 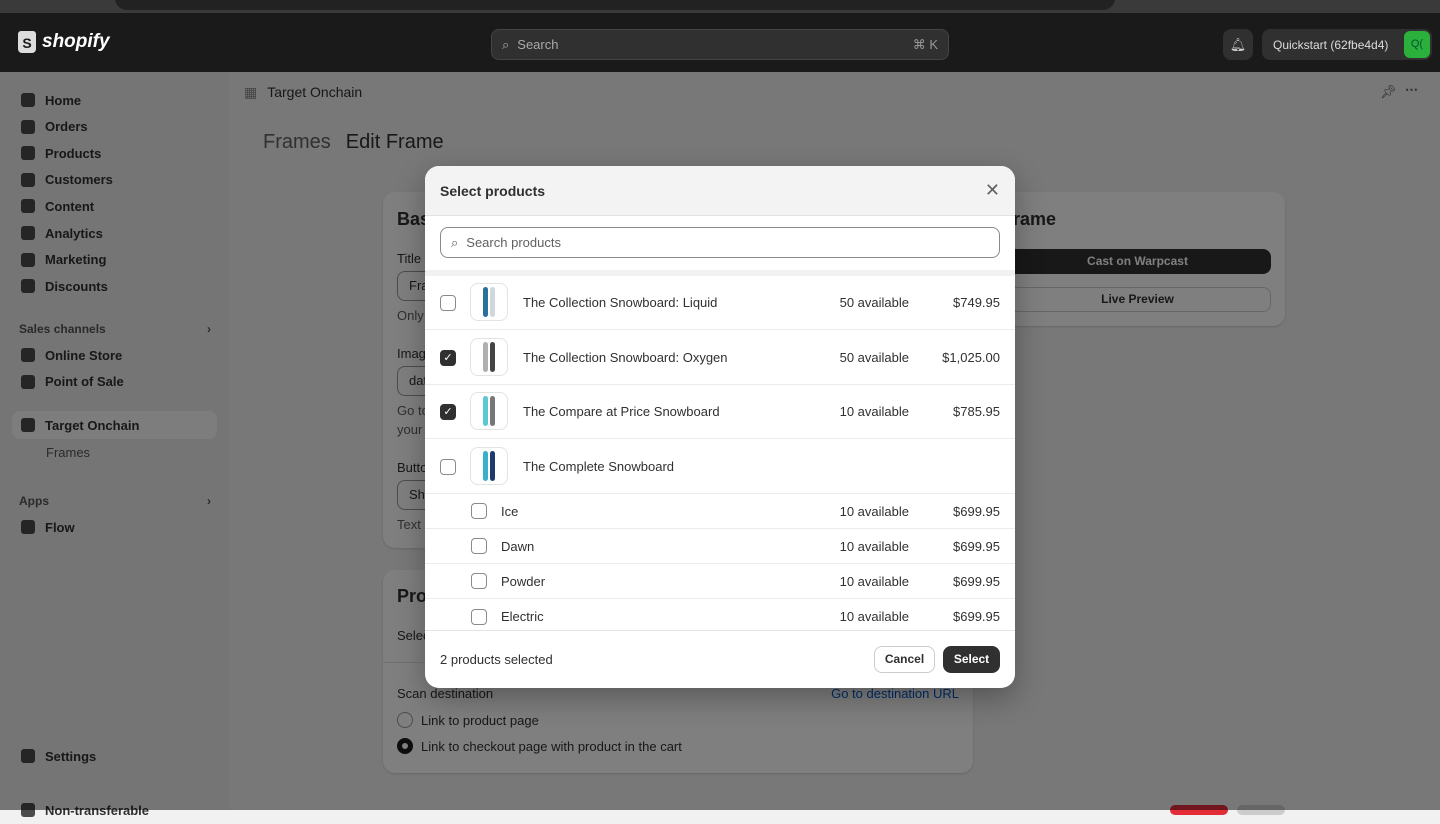 What do you see at coordinates (493, 190) in the screenshot?
I see `modal-title: Select products` at bounding box center [493, 190].